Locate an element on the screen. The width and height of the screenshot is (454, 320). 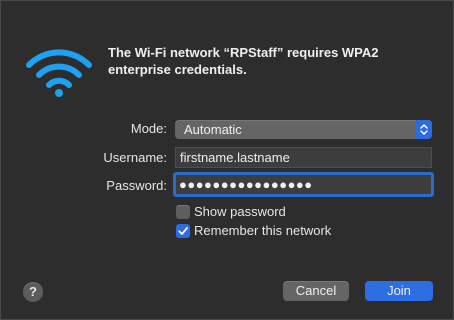
username-field: firstname.lastname is located at coordinates (303, 157).